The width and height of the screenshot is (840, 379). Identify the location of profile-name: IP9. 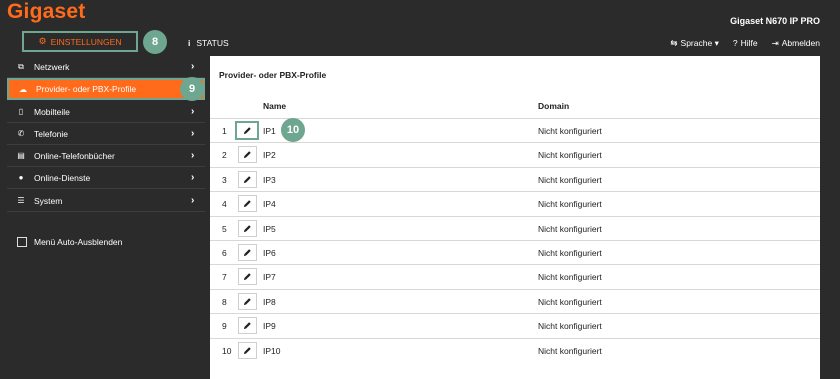
(269, 326).